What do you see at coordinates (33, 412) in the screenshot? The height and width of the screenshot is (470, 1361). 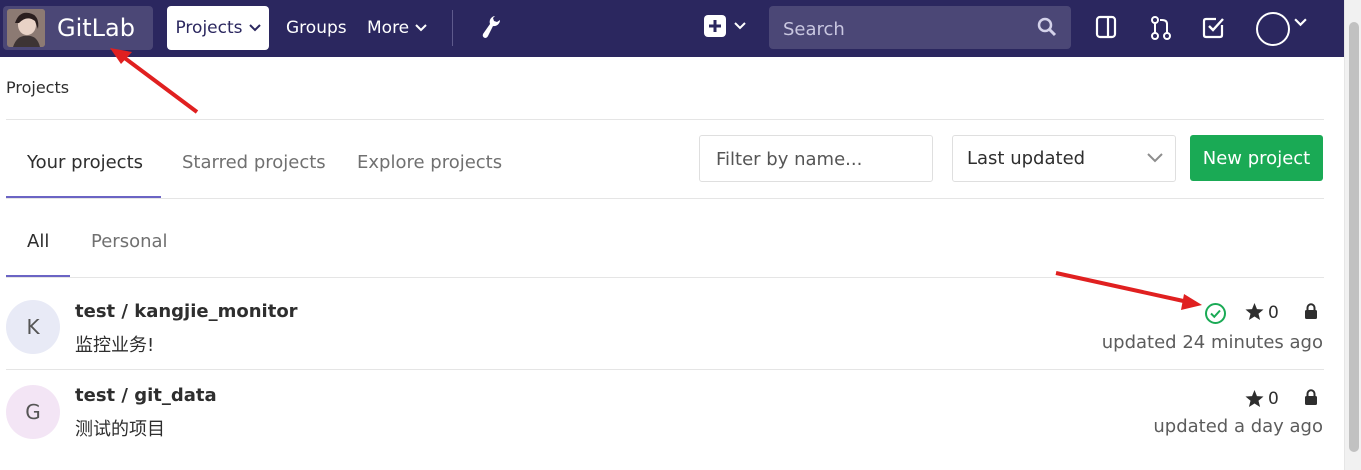 I see `project-avatar: G` at bounding box center [33, 412].